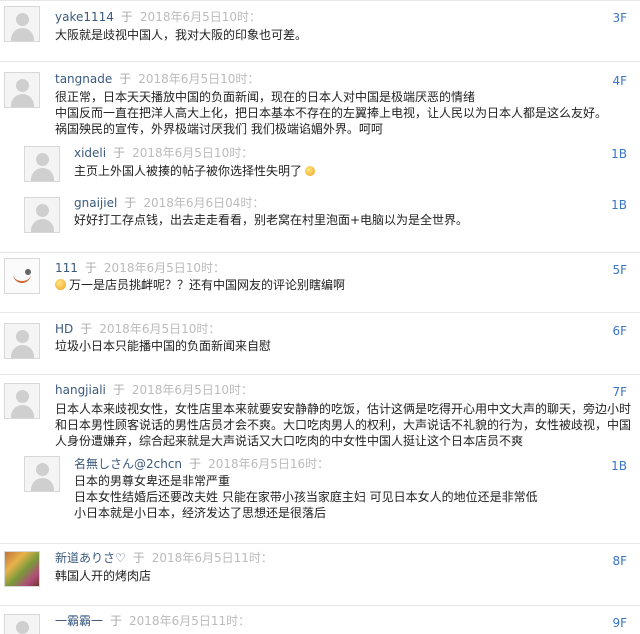 The height and width of the screenshot is (634, 640). What do you see at coordinates (90, 153) in the screenshot?
I see `username-link: xideli` at bounding box center [90, 153].